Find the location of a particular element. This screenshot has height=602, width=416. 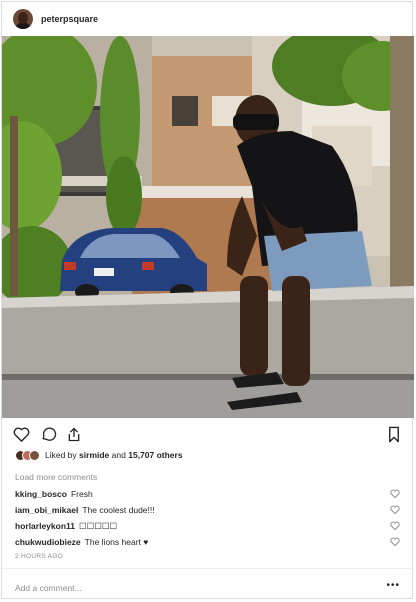

likes-row: Liked by sirmide and 15,707 others is located at coordinates (99, 455).